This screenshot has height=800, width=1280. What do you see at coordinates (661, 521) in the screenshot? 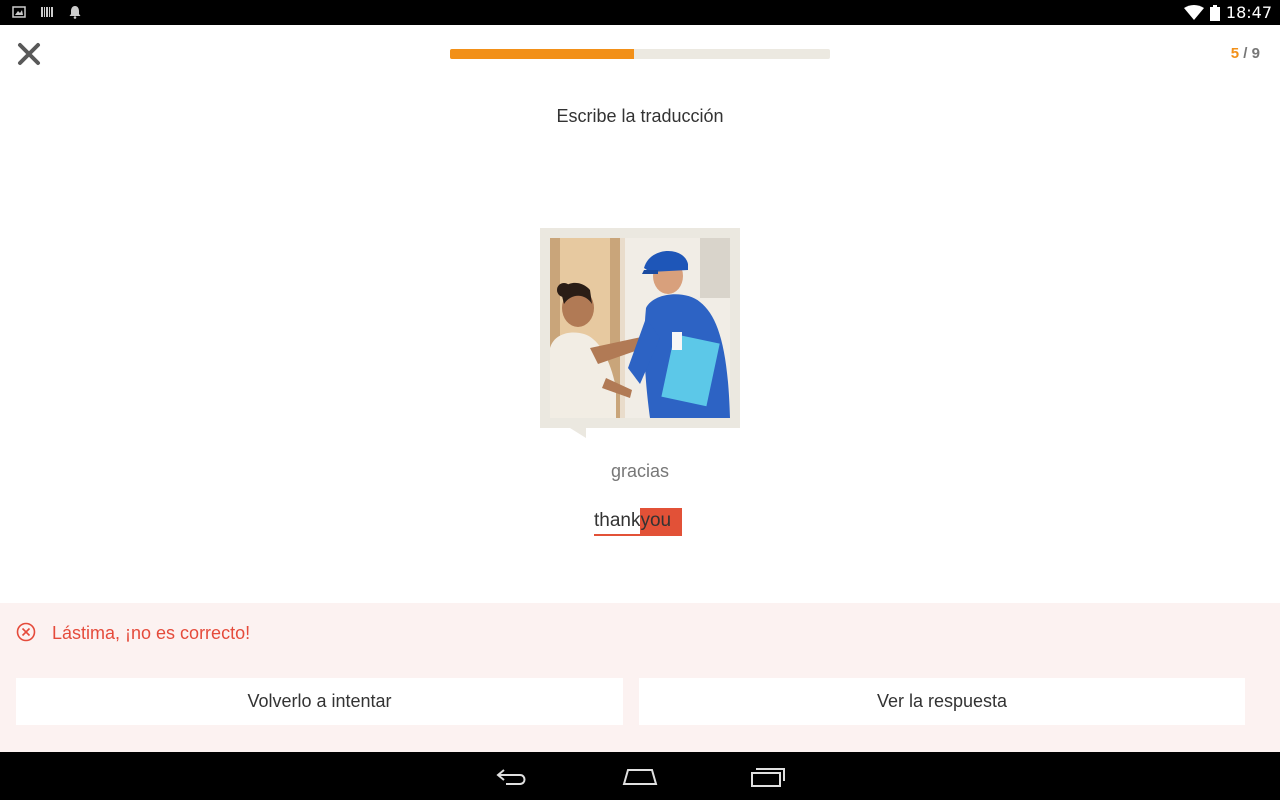
I see `answer-error-highlight: you` at bounding box center [661, 521].